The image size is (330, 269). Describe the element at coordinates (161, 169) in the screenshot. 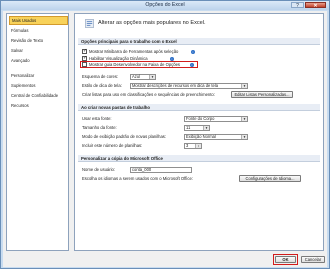

I see `user-name-input: conta_000` at that location.